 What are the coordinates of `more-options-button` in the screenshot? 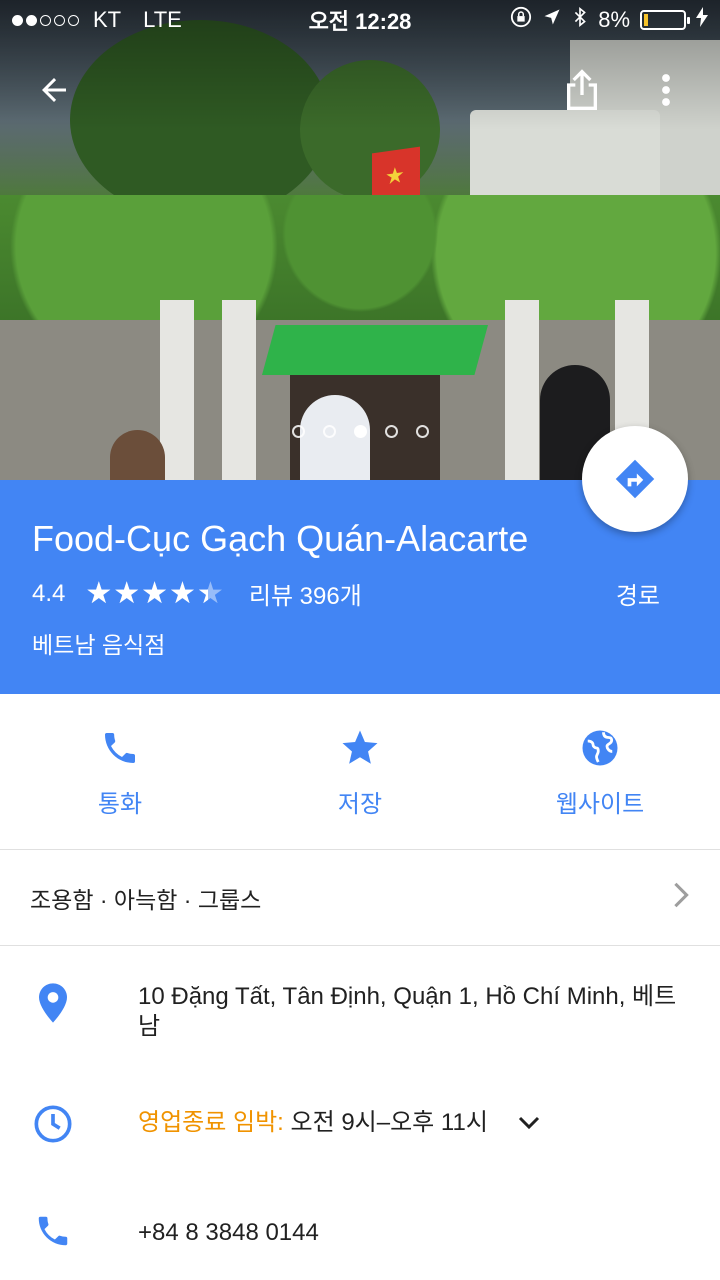 It's located at (666, 90).